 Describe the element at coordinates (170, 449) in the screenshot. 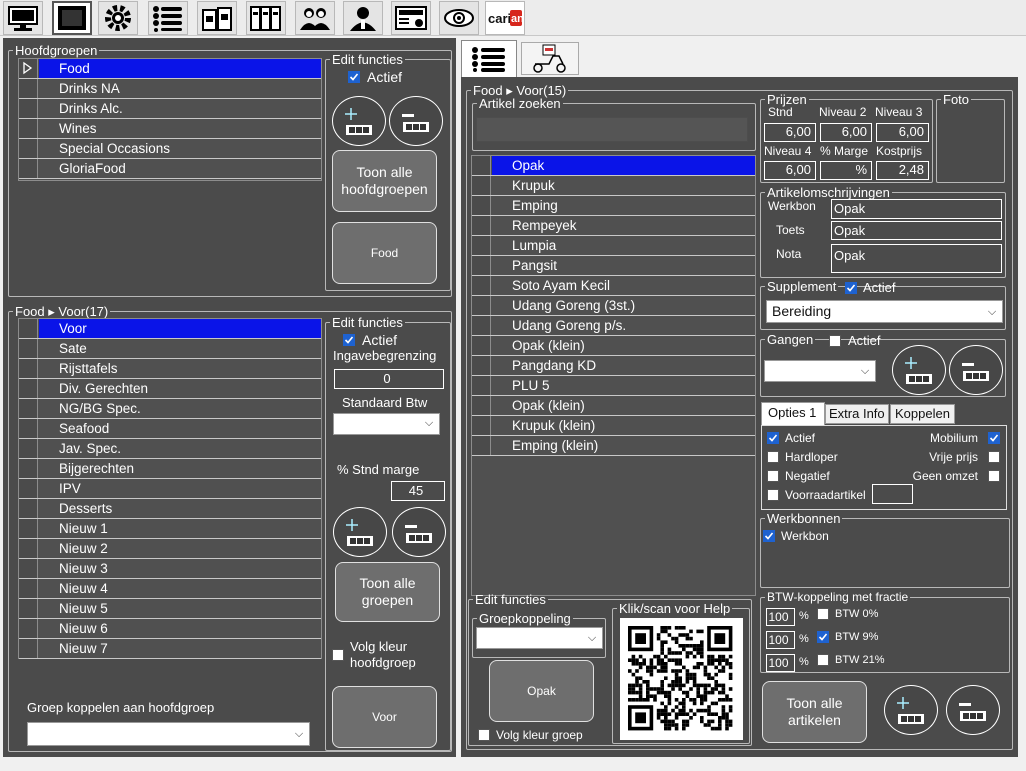

I see `groep-row: Jav. Spec.` at that location.